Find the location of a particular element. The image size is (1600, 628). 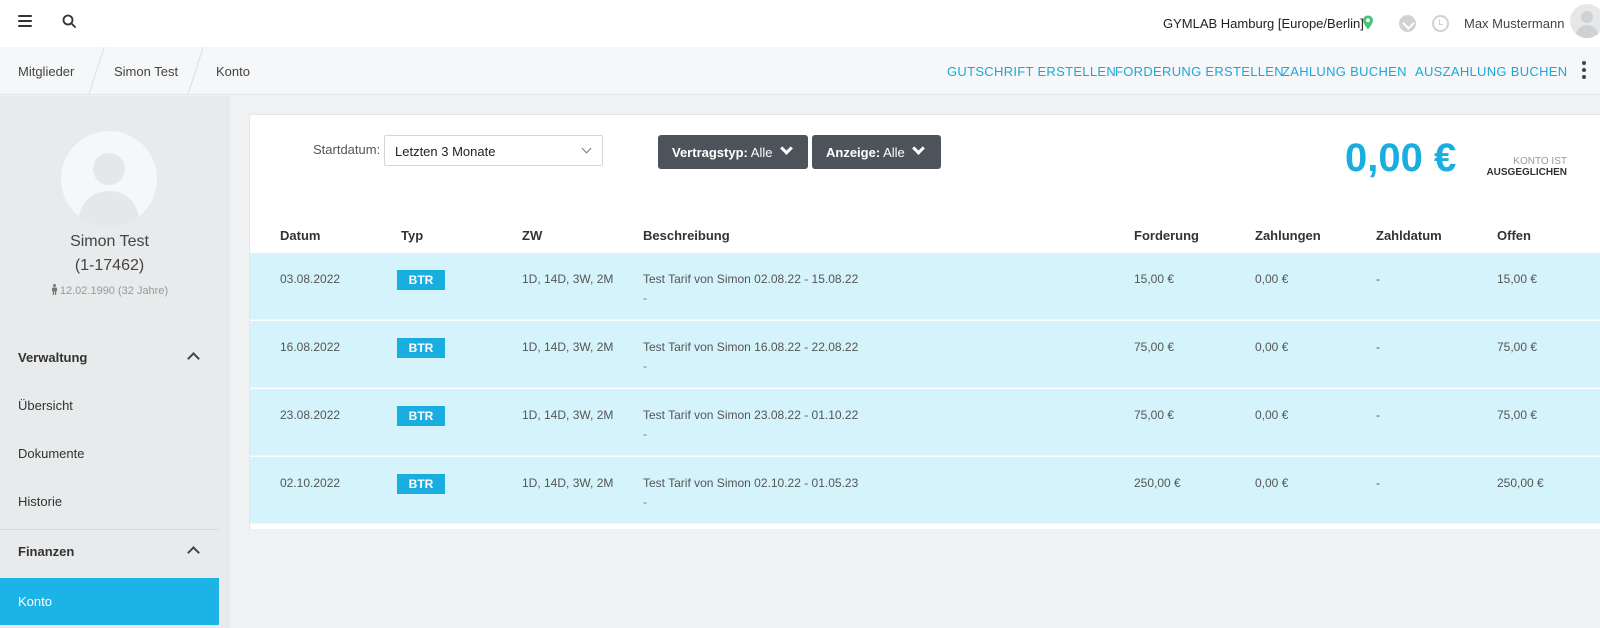

balance-status-line2: AUSGEGLICHEN is located at coordinates (1526, 172).